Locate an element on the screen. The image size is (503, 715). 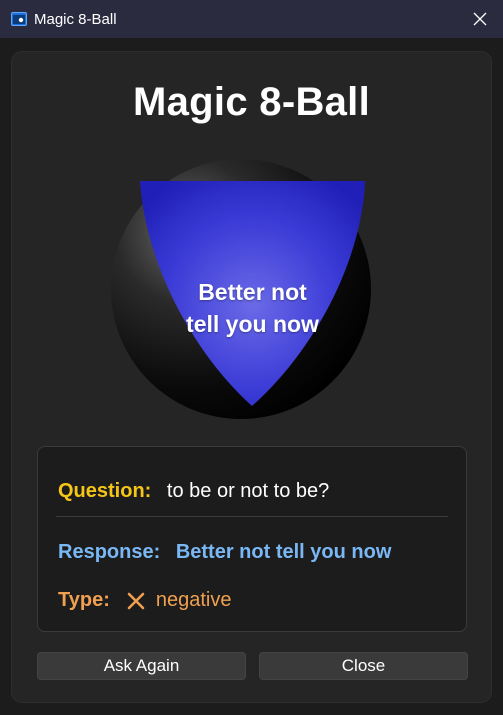
page-title: Magic 8-Ball is located at coordinates (251, 102).